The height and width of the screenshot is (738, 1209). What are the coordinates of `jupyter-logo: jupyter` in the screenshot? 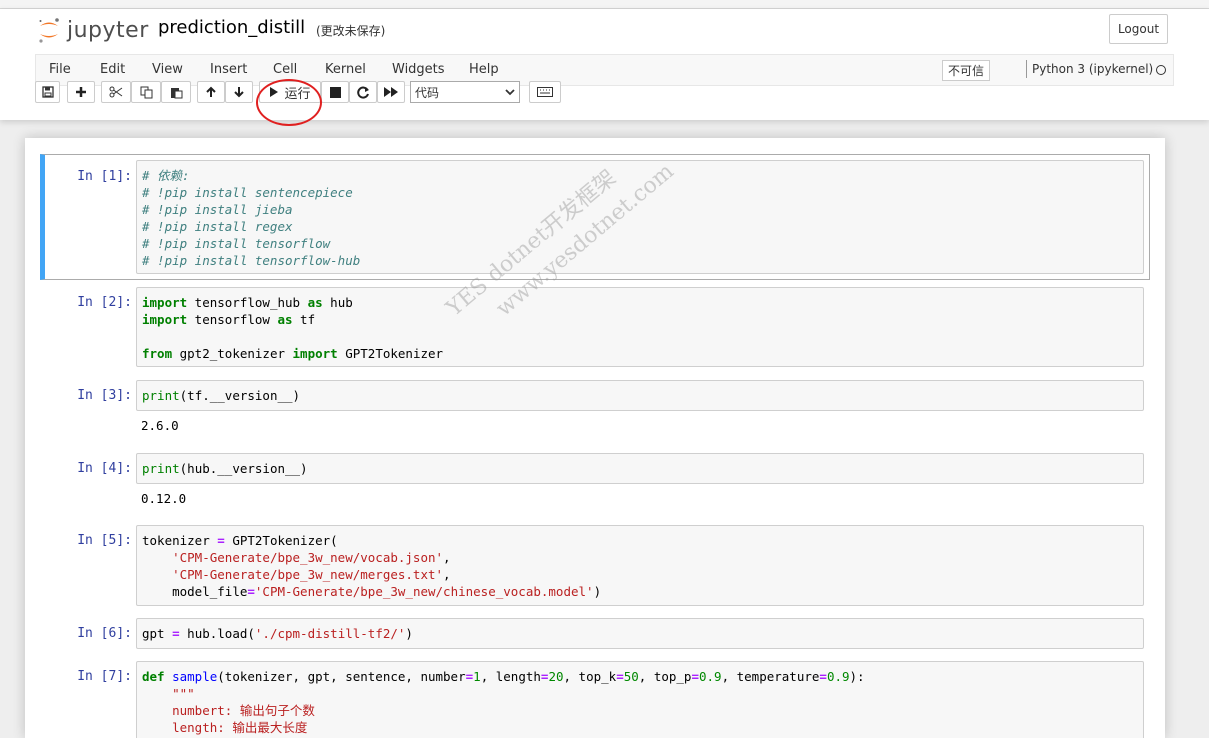 It's located at (93, 30).